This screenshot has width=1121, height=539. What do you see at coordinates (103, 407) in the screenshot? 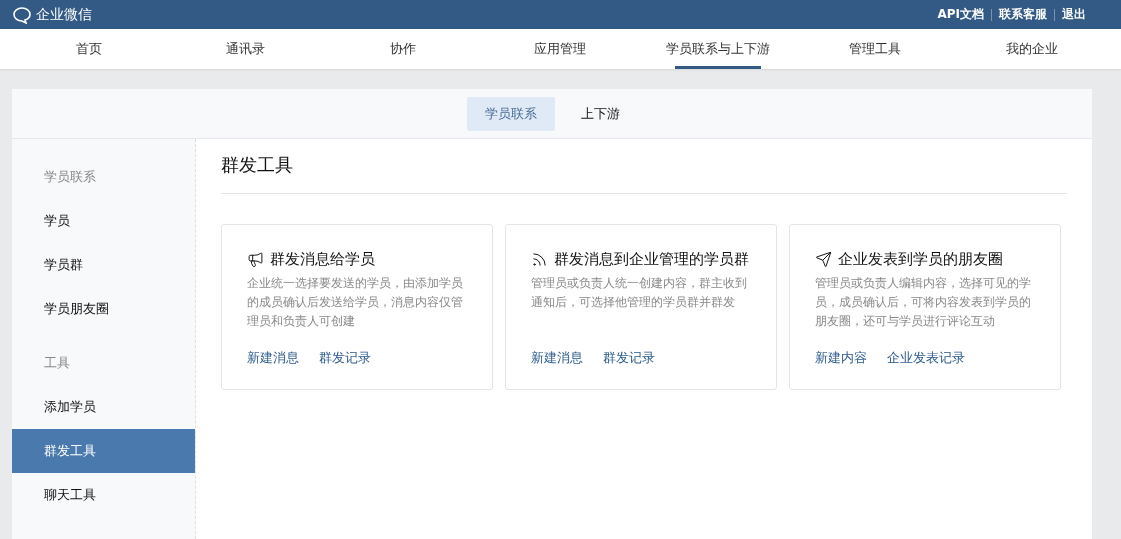
I see `sidebar-item: 添加学员` at bounding box center [103, 407].